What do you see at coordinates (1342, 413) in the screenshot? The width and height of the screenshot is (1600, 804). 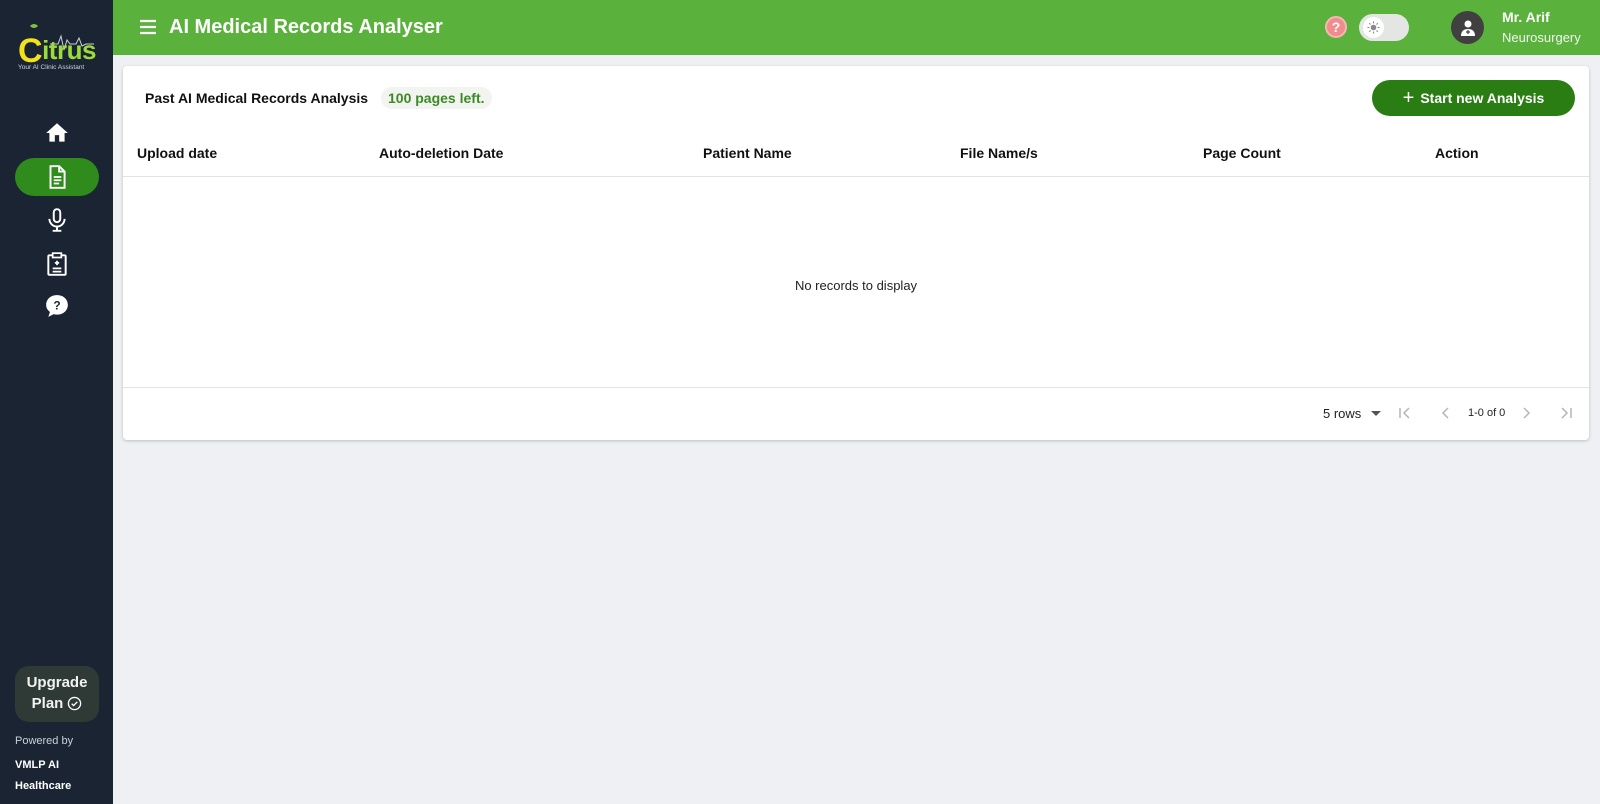 I see `rows-per-page-value: 5 rows` at bounding box center [1342, 413].